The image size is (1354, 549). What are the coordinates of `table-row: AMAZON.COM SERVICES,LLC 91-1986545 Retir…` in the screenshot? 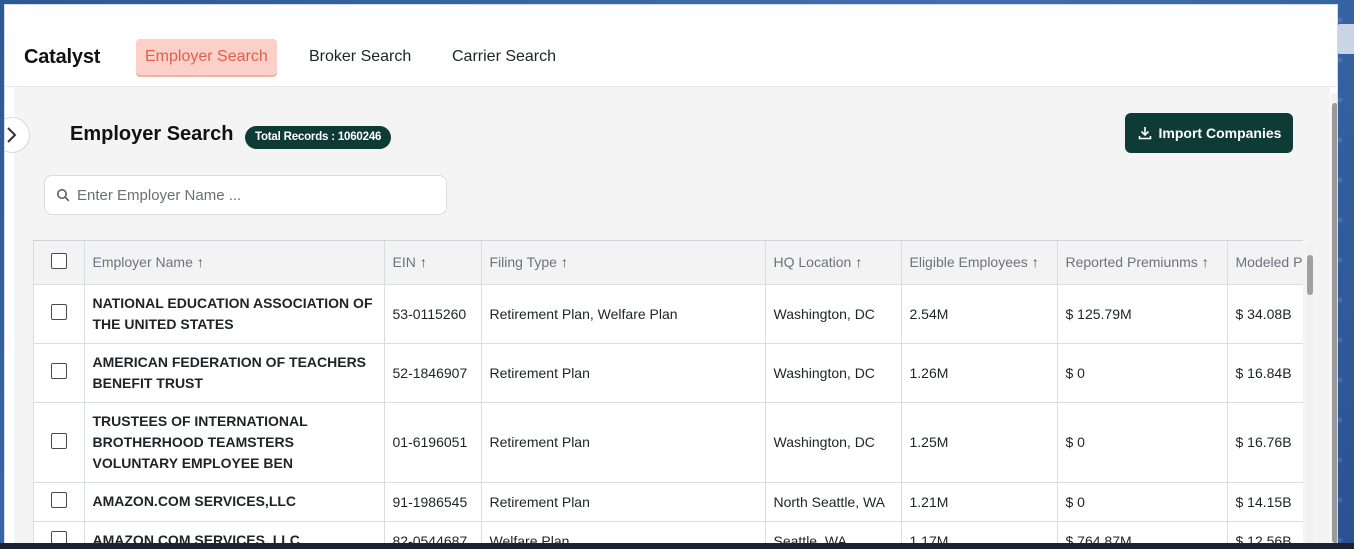 It's located at (668, 502).